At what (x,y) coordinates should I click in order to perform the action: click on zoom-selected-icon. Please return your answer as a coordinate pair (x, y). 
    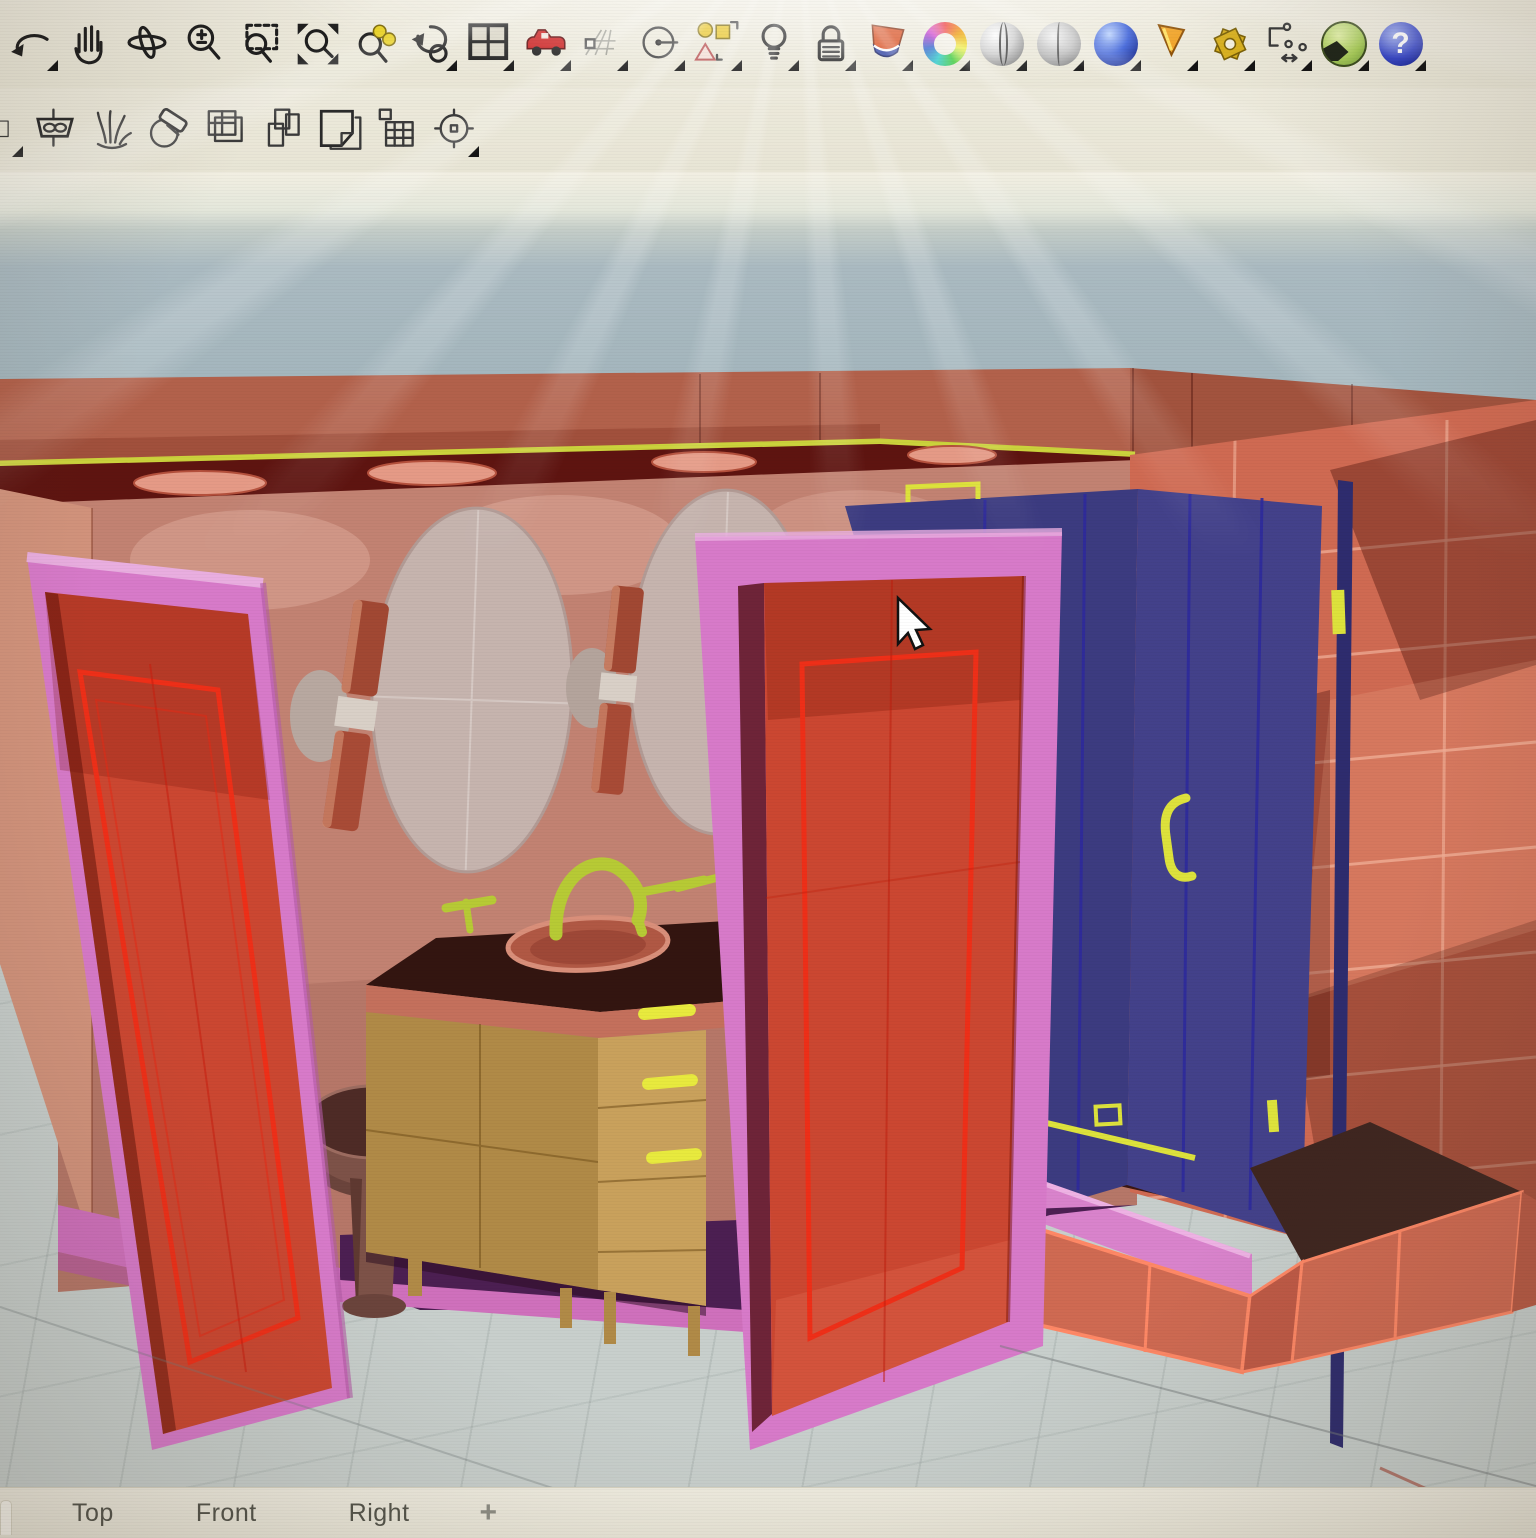
    Looking at the image, I should click on (374, 44).